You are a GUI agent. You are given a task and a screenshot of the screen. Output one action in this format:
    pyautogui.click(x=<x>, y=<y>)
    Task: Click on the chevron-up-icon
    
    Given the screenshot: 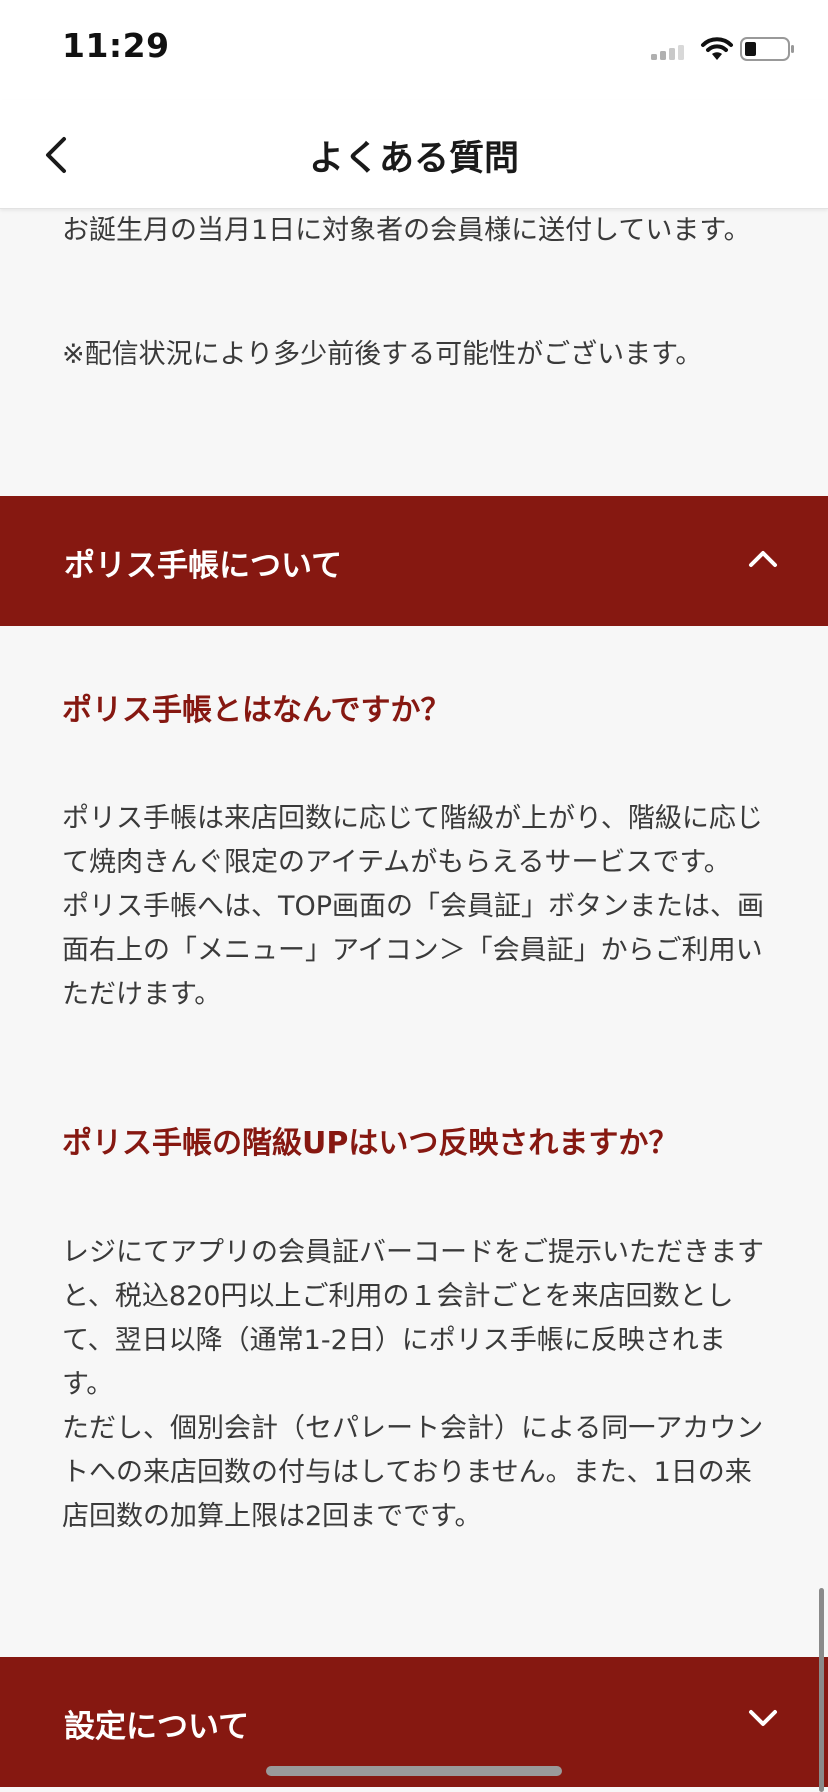 What is the action you would take?
    pyautogui.click(x=763, y=559)
    